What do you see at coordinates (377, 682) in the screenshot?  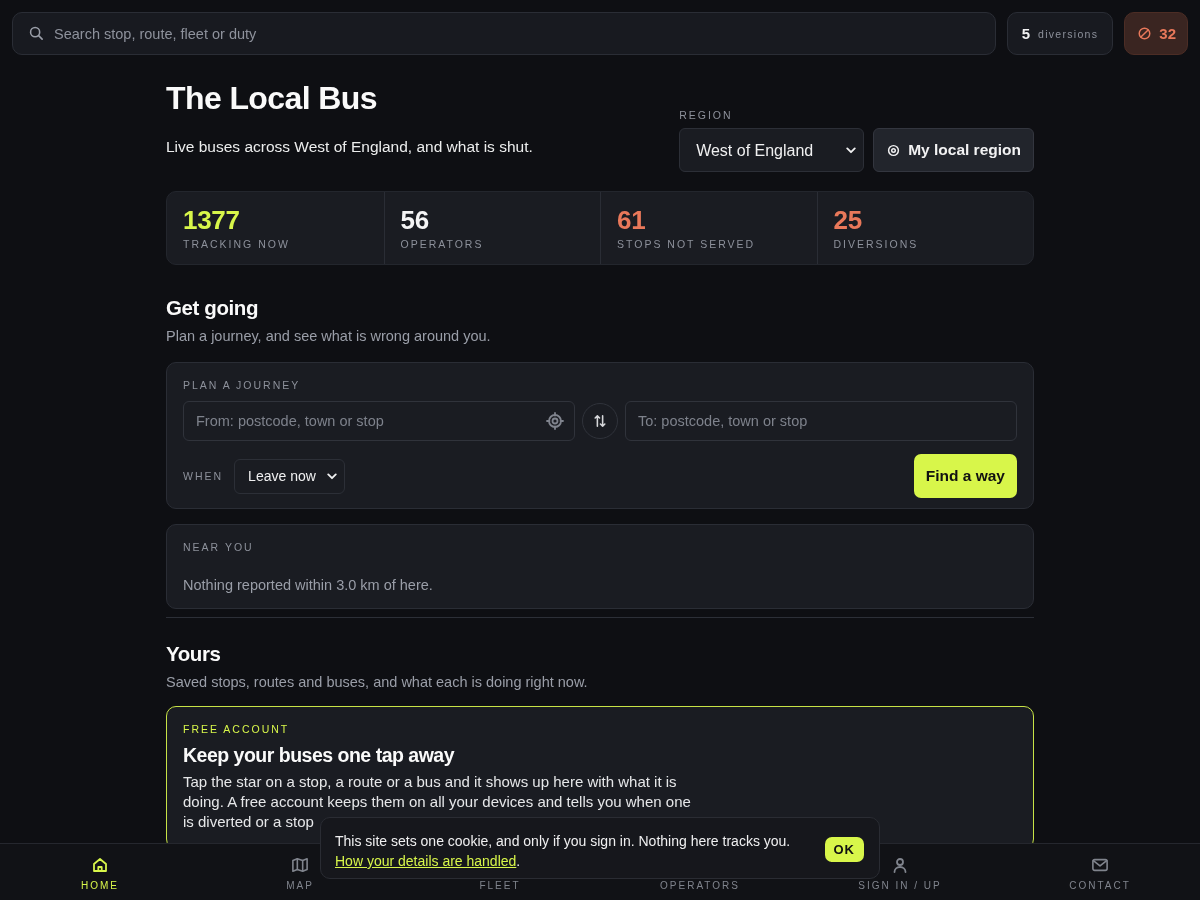 I see `section-subtitle: Saved stops, routes and buses, and what each is doing right now.` at bounding box center [377, 682].